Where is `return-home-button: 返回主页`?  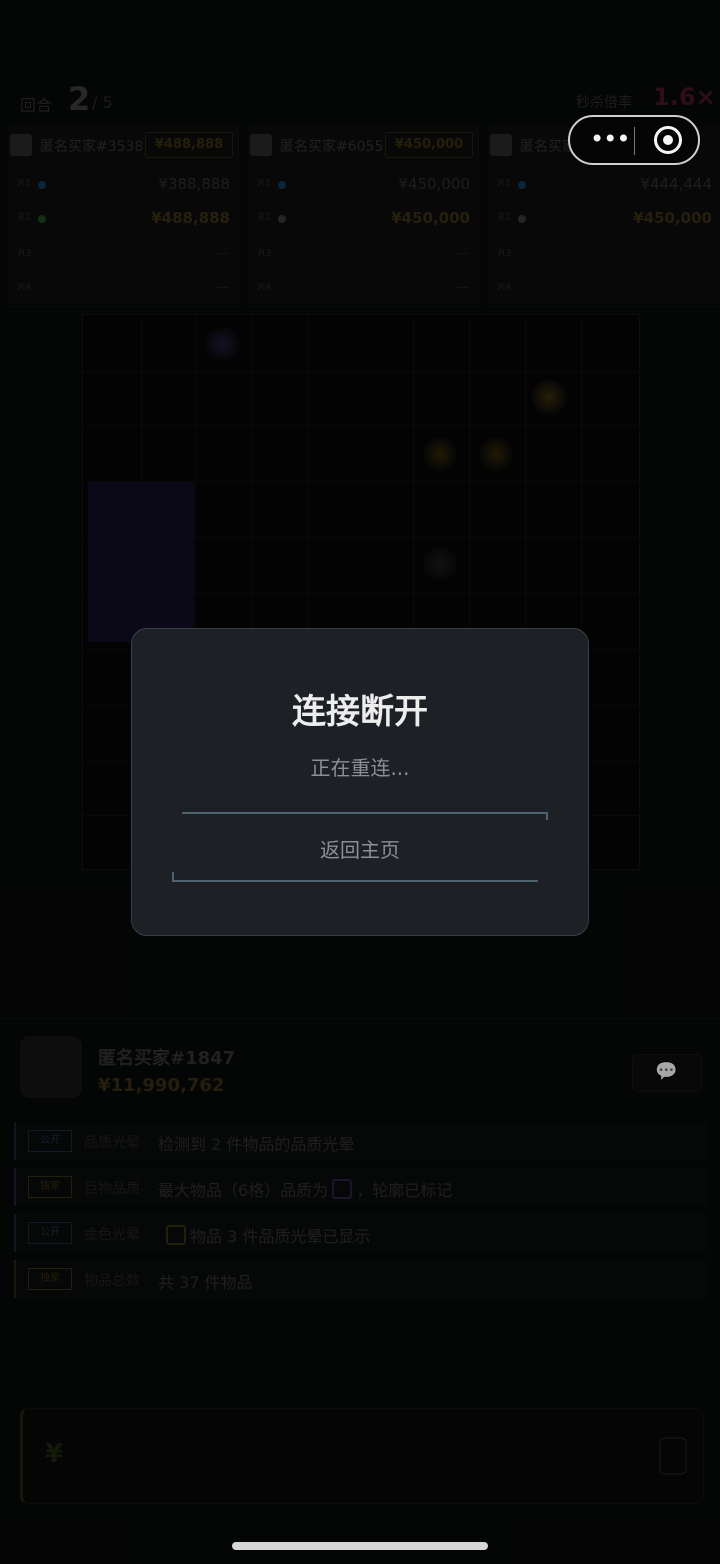 return-home-button: 返回主页 is located at coordinates (360, 848).